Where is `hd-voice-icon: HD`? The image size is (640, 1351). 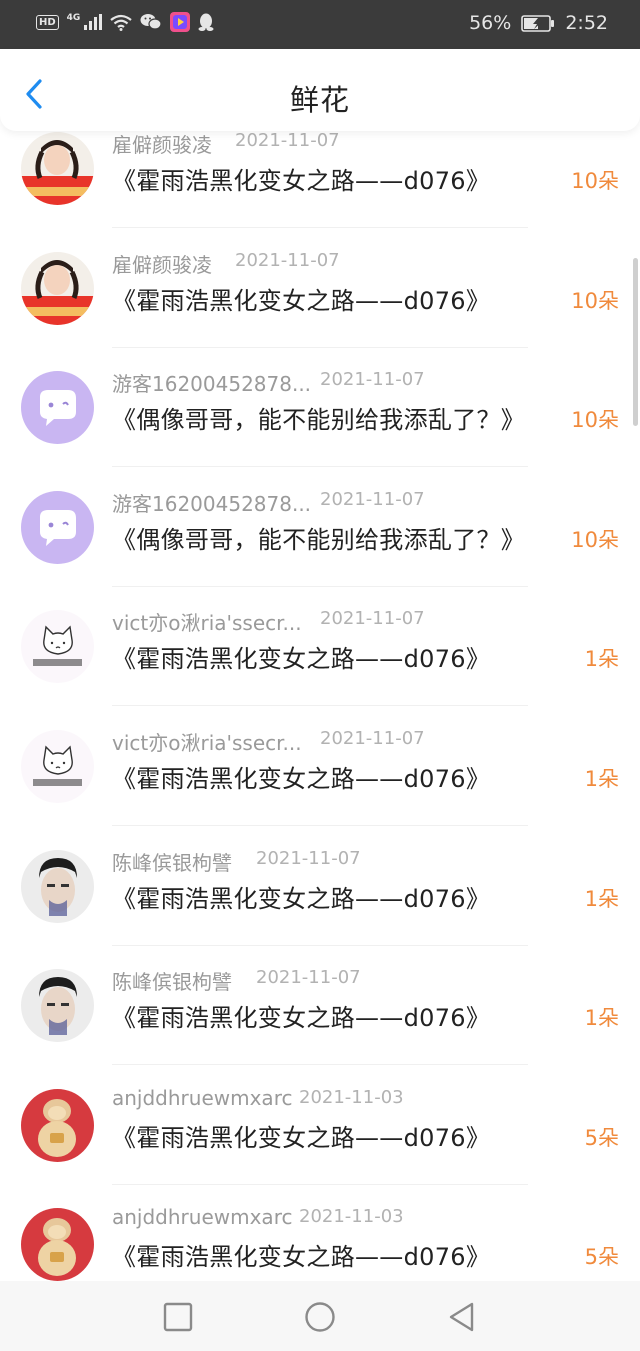
hd-voice-icon: HD is located at coordinates (47, 22).